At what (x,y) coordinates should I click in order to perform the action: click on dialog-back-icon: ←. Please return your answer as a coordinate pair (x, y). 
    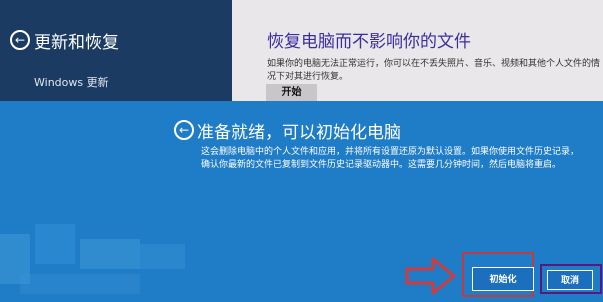
    Looking at the image, I should click on (184, 130).